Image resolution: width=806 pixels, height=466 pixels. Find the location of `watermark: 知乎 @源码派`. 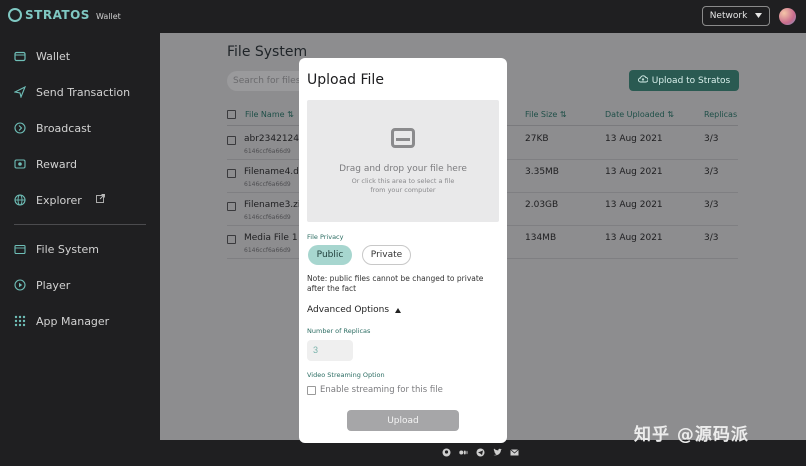

watermark: 知乎 @源码派 is located at coordinates (691, 435).